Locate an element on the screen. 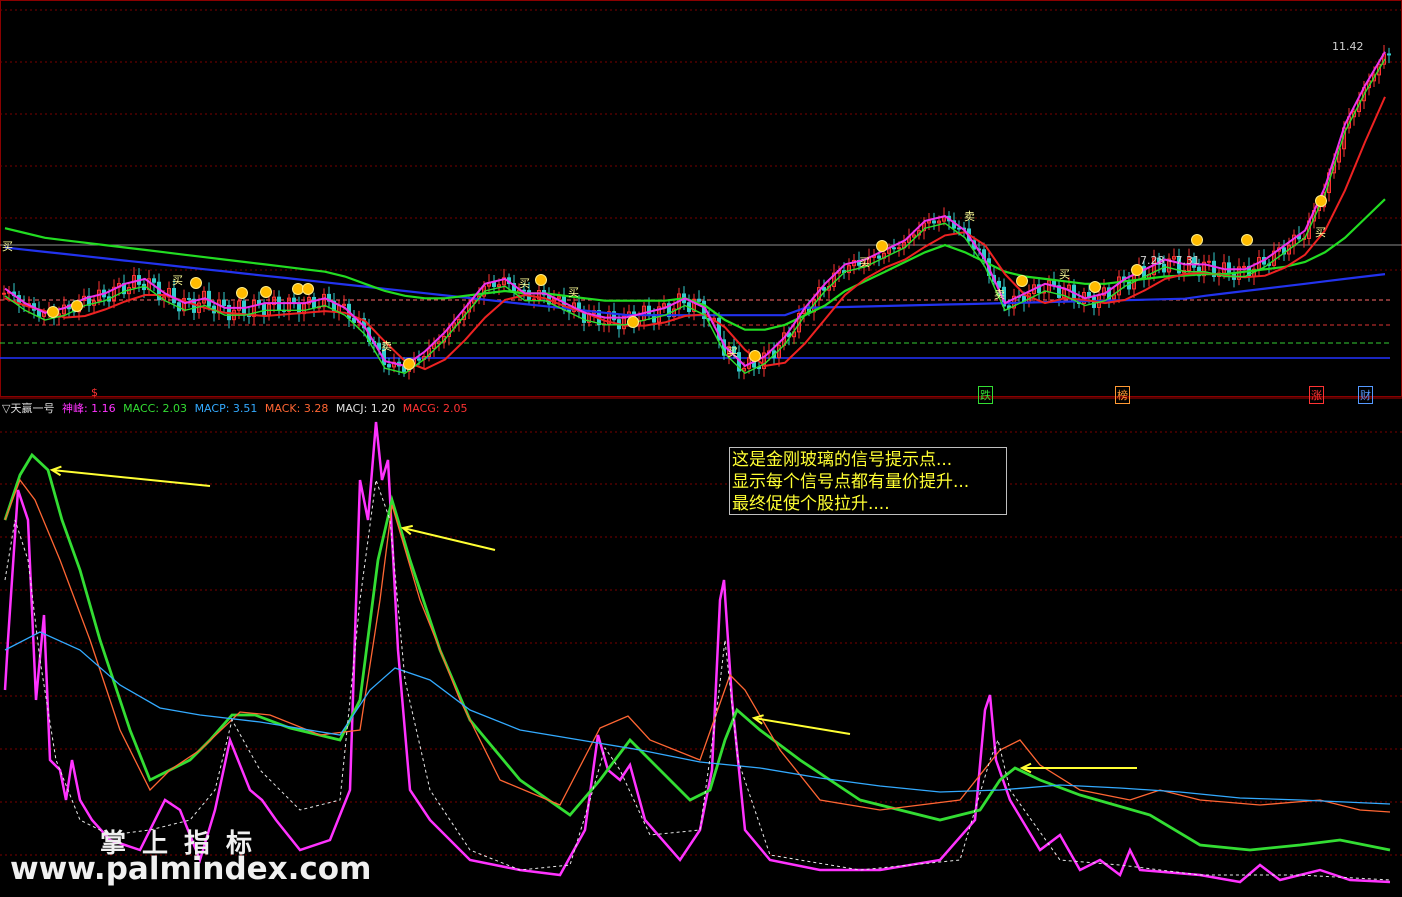  price-mid-label: 7.28 - 7.31 is located at coordinates (1170, 260).